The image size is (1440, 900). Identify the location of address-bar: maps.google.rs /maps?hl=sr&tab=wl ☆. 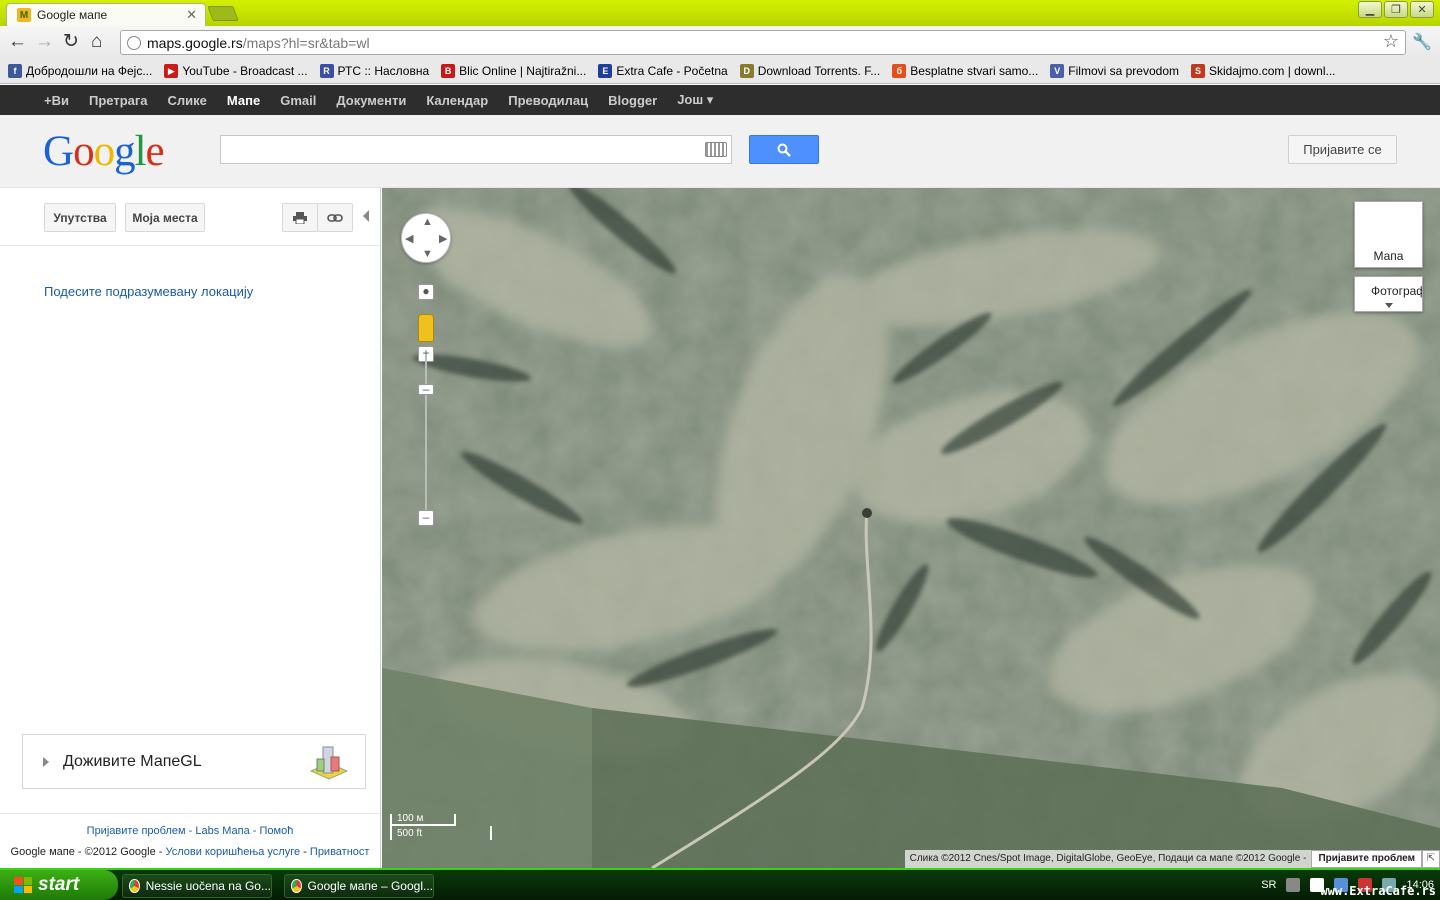
(763, 42).